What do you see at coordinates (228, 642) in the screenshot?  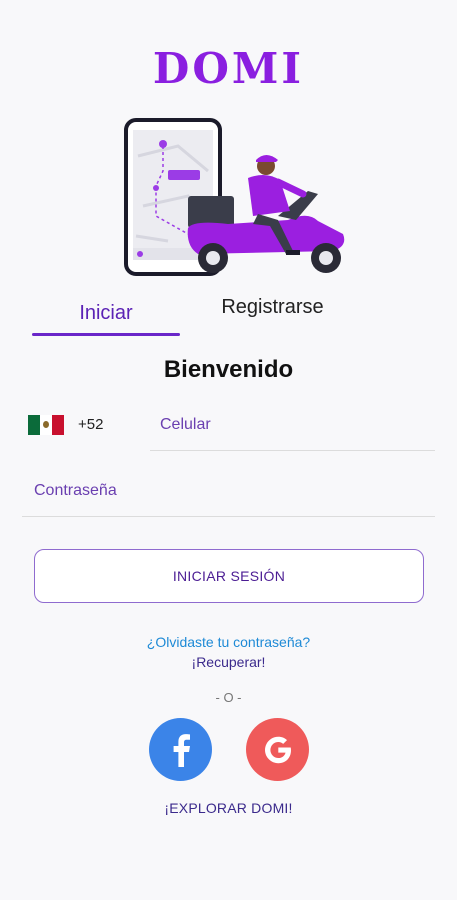 I see `forgot-password-link: ¿Olvidaste tu contraseña?` at bounding box center [228, 642].